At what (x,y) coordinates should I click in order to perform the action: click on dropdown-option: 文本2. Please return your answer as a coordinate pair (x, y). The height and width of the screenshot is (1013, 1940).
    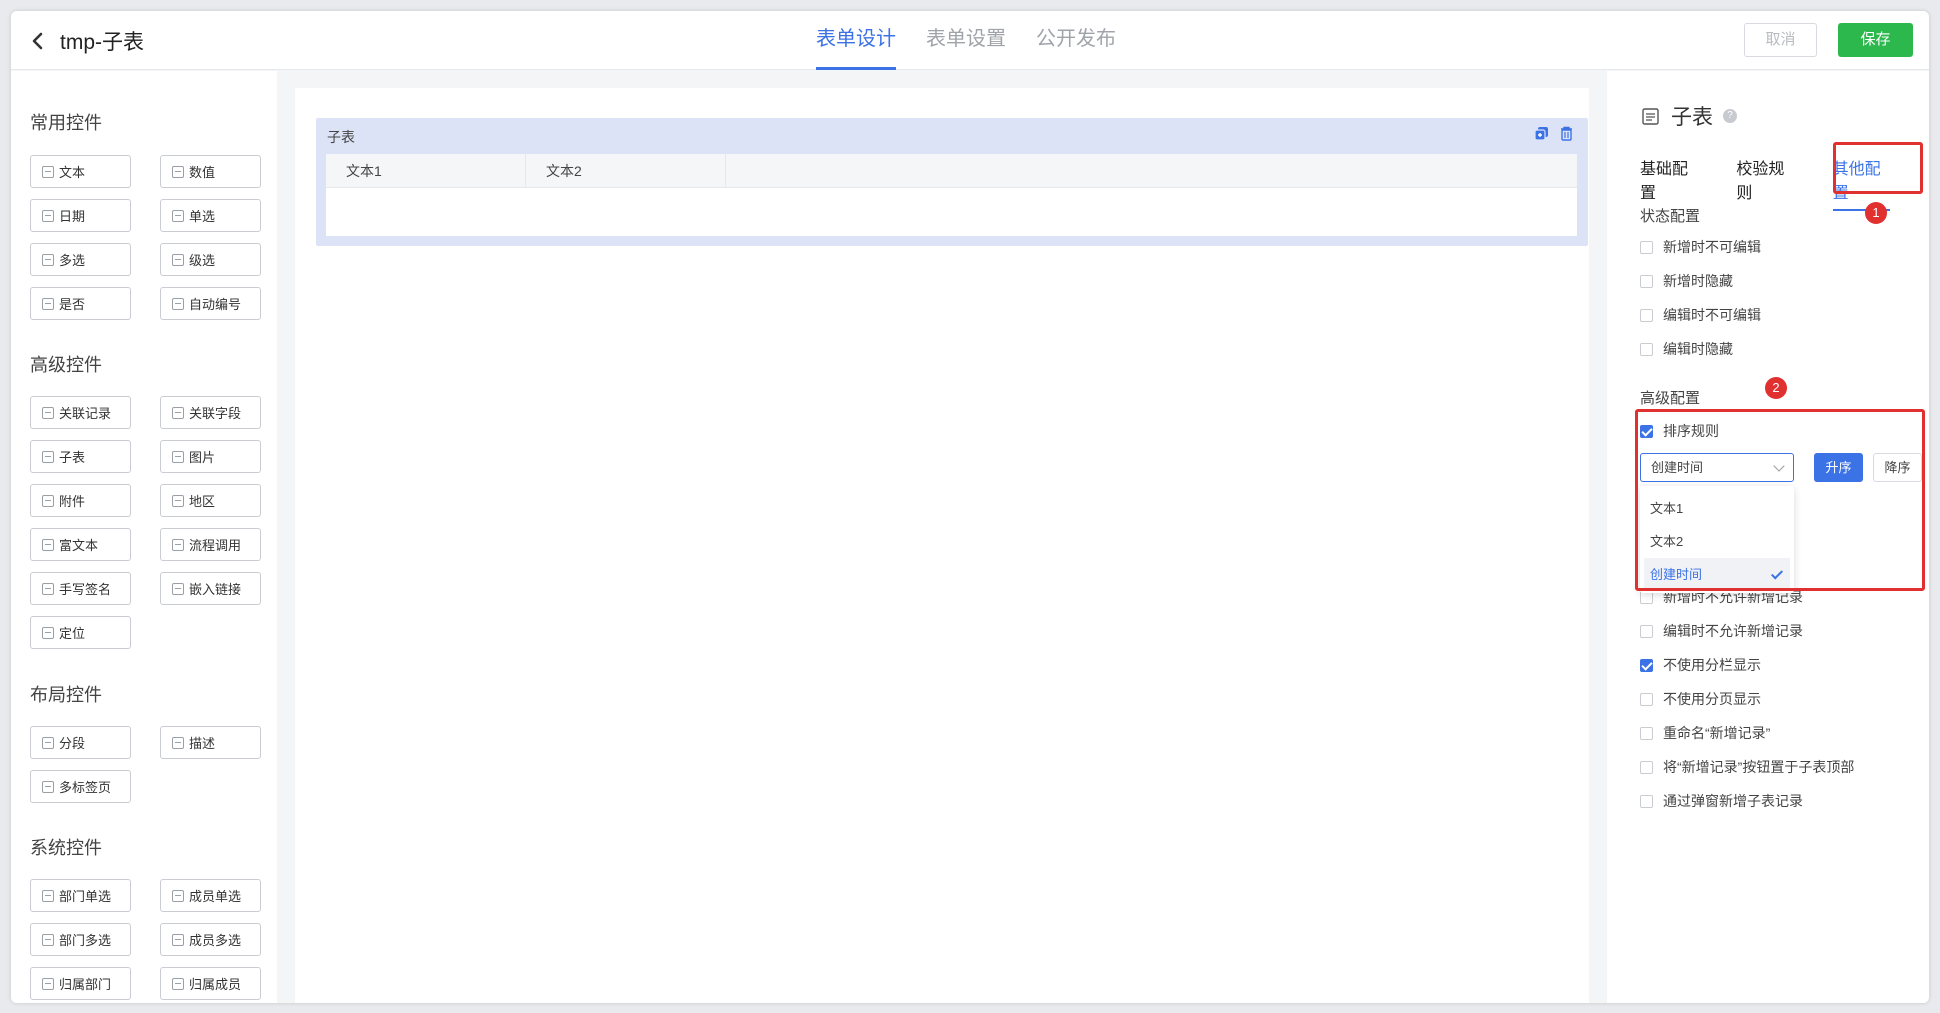
    Looking at the image, I should click on (1717, 541).